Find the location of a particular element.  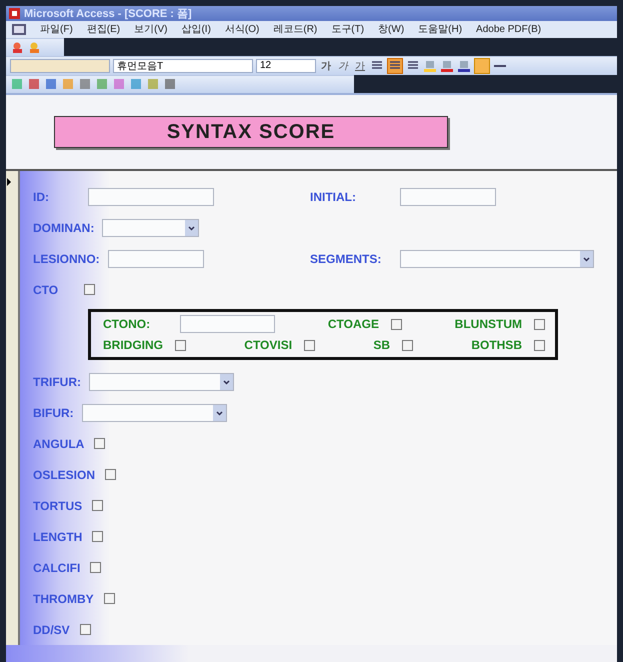

field-label: OSLESION is located at coordinates (64, 475).